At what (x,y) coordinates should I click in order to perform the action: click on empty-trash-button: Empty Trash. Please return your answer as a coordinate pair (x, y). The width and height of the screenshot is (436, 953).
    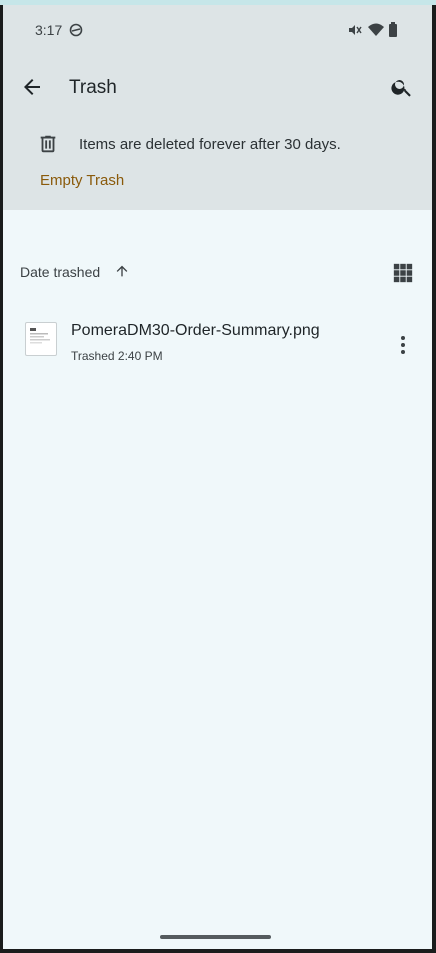
    Looking at the image, I should click on (82, 180).